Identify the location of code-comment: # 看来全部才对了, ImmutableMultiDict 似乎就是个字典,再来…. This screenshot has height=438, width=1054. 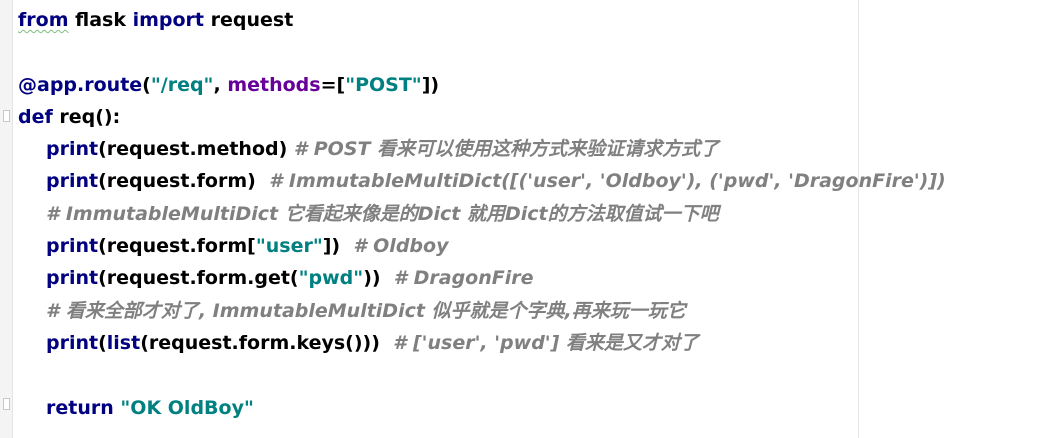
(366, 310).